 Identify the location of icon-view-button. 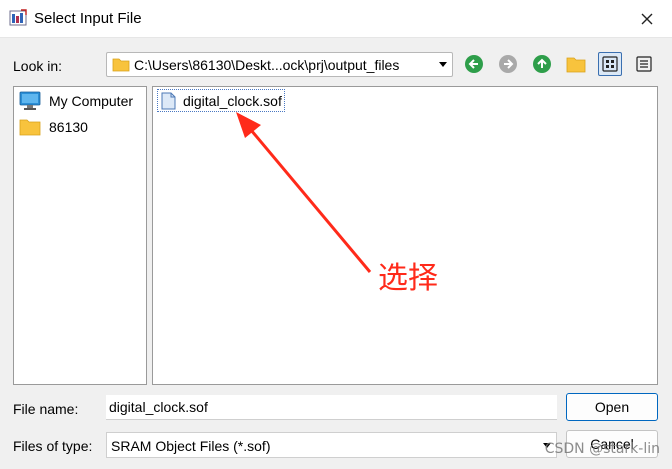
(610, 64).